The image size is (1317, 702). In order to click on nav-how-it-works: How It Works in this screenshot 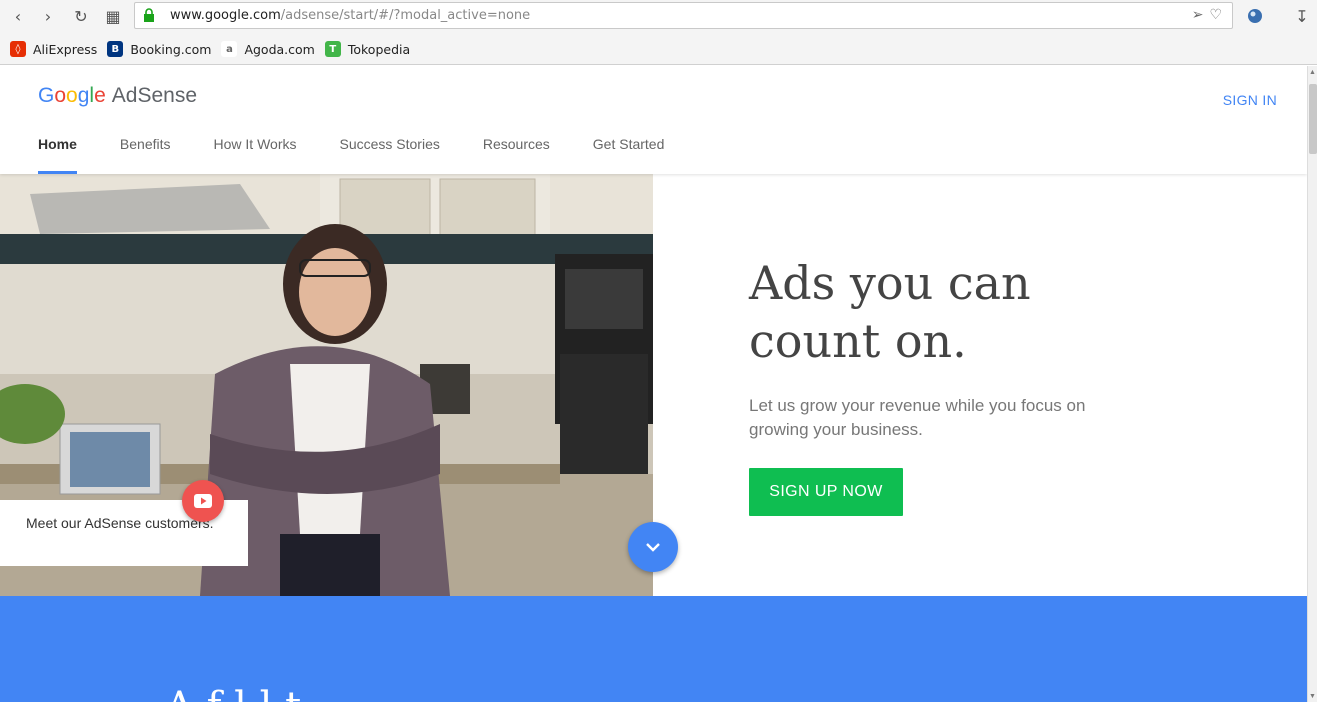, I will do `click(255, 155)`.